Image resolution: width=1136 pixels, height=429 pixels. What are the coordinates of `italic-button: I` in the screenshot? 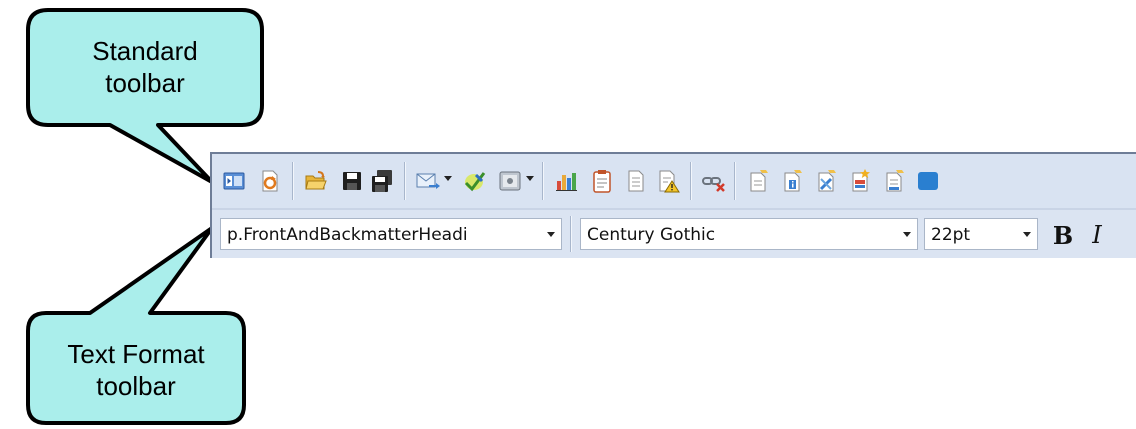 It's located at (1097, 235).